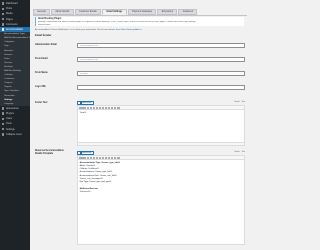 This screenshot has width=320, height=250. I want to click on sidebar-item-label: Pages, so click(9, 19).